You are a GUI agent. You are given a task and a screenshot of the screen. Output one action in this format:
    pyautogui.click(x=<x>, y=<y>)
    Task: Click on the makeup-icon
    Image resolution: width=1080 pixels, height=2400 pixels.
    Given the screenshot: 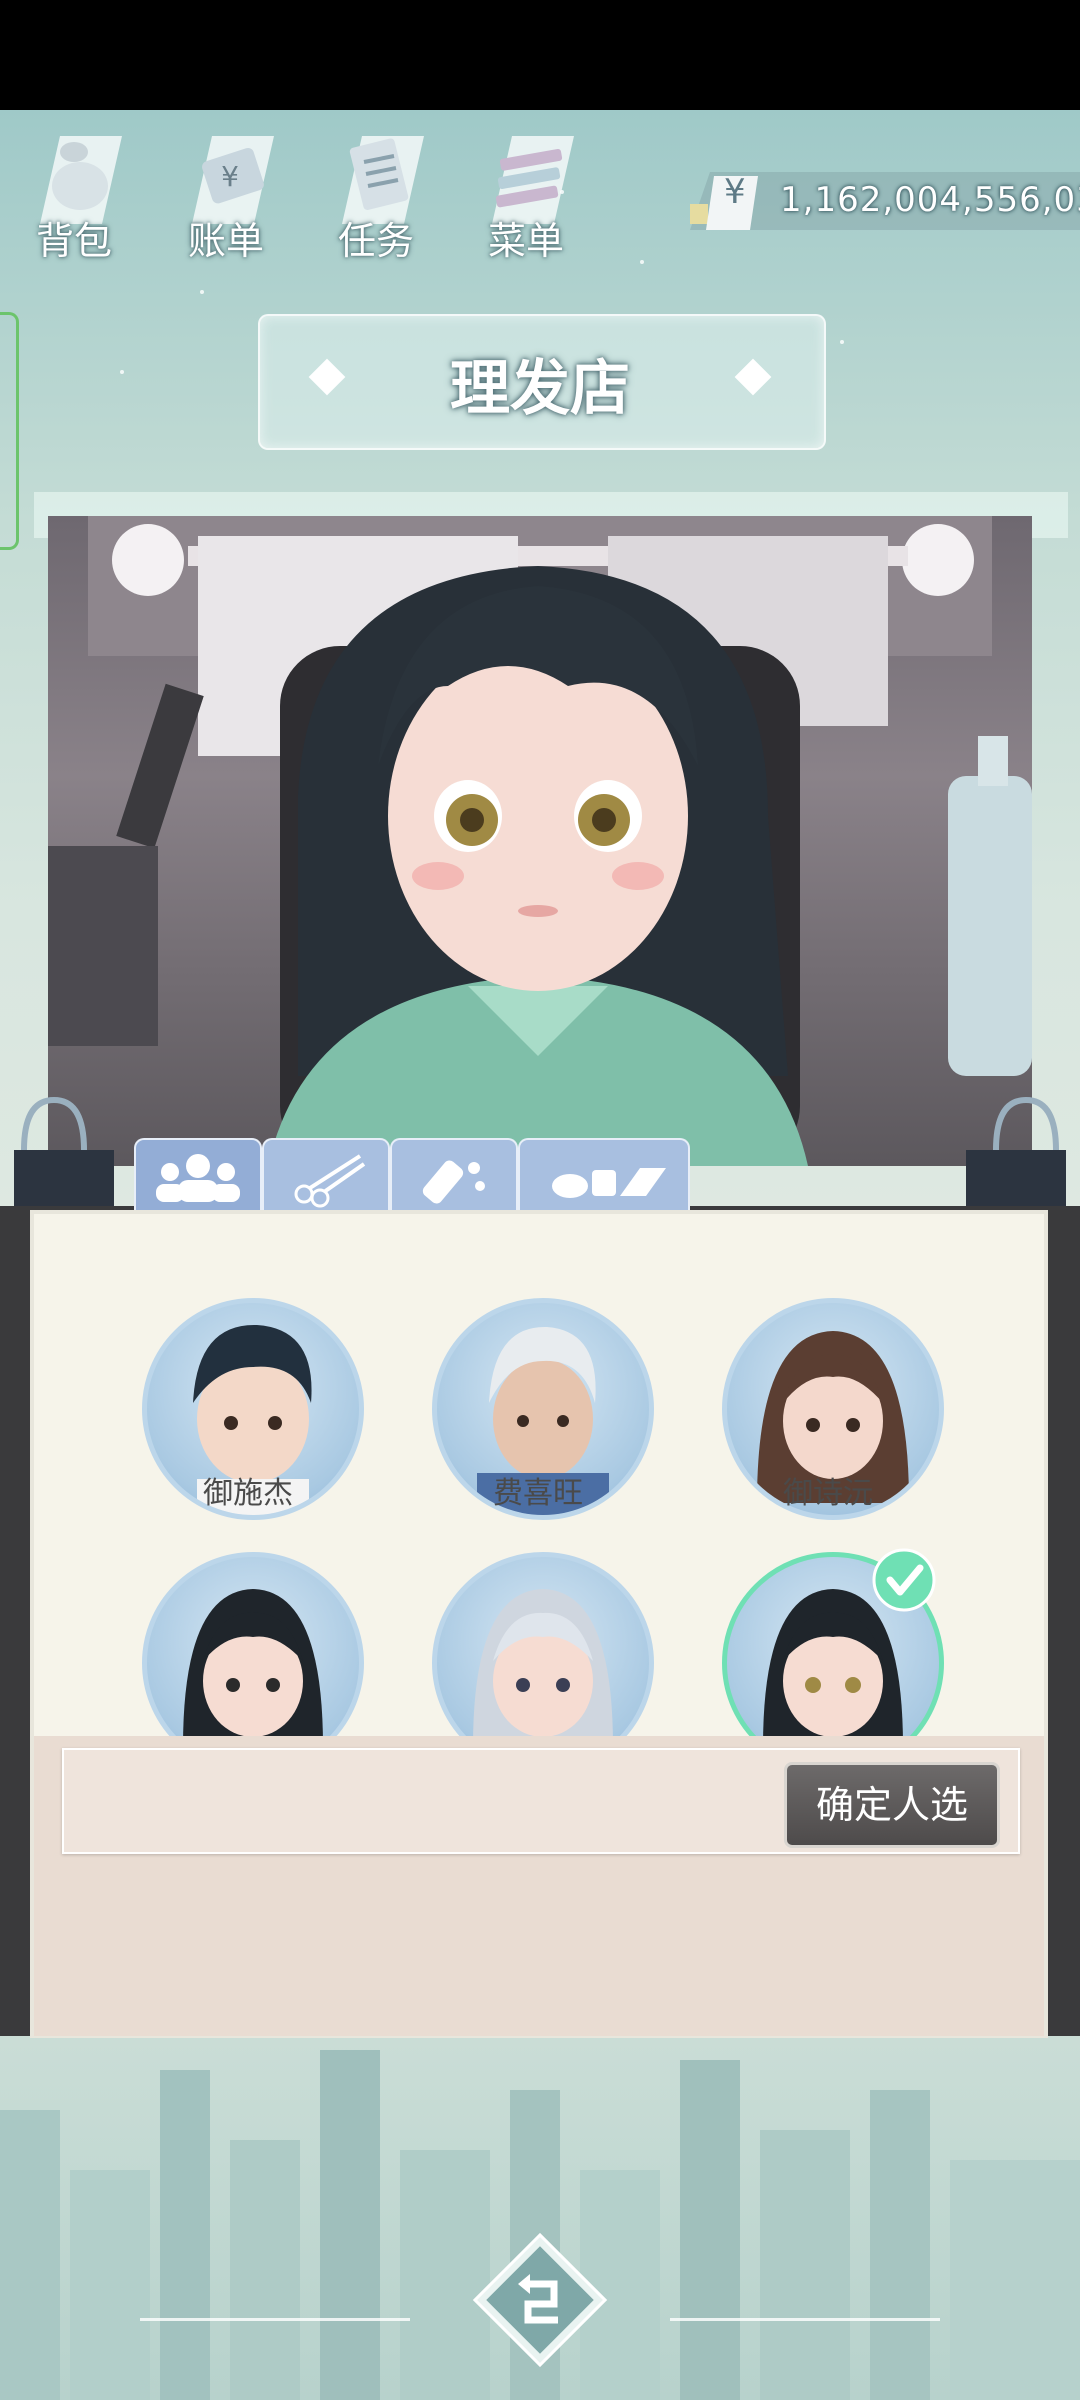 What is the action you would take?
    pyautogui.click(x=609, y=1183)
    